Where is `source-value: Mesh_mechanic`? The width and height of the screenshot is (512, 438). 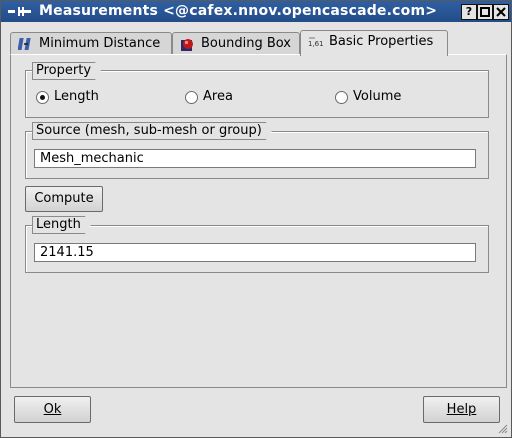 source-value: Mesh_mechanic is located at coordinates (92, 158).